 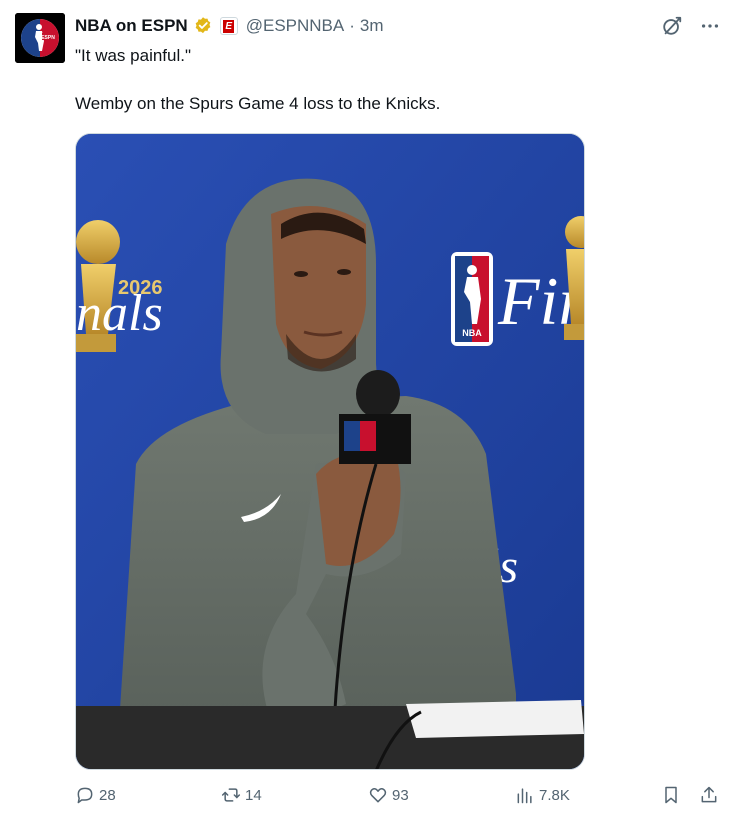 What do you see at coordinates (472, 333) in the screenshot?
I see `nba-logo-text: NBA` at bounding box center [472, 333].